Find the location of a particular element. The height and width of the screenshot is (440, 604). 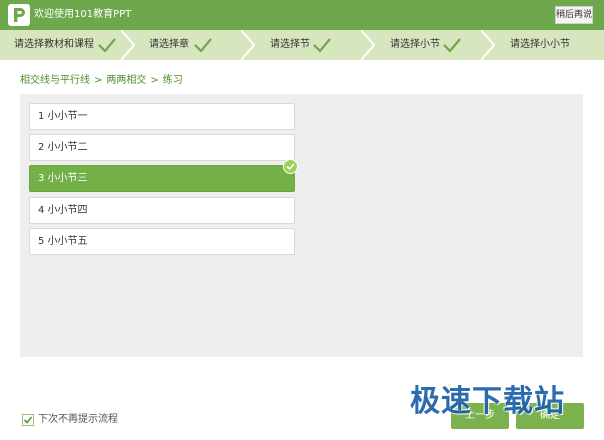

step-label: 请选择小节 is located at coordinates (415, 44).